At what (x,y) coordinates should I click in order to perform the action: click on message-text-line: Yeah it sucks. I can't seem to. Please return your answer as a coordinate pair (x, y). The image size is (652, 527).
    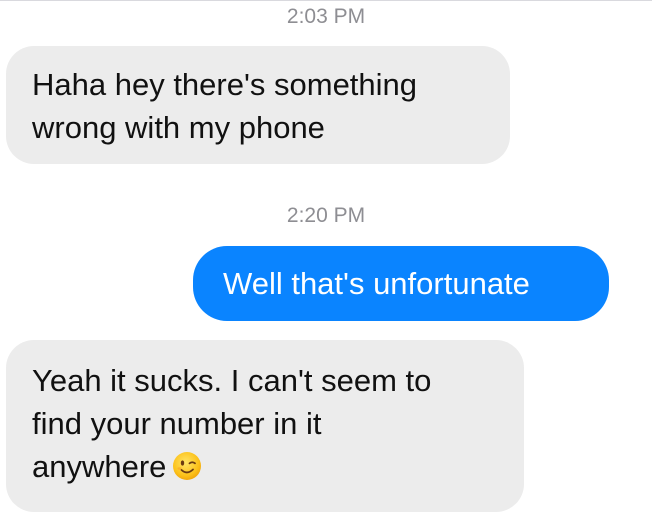
    Looking at the image, I should click on (232, 380).